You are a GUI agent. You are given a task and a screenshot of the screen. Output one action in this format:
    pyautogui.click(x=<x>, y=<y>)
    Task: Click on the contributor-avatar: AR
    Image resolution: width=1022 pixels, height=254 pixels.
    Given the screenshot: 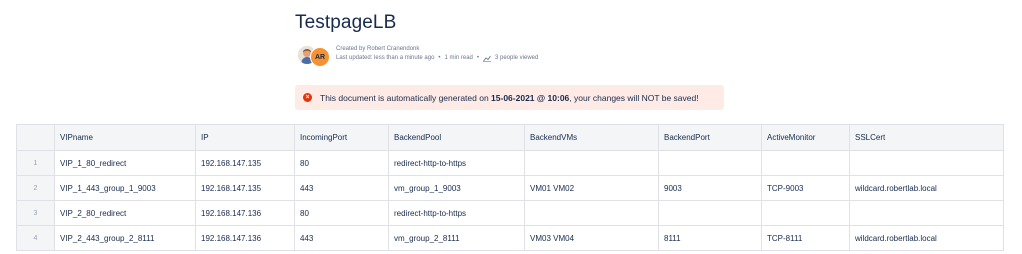 What is the action you would take?
    pyautogui.click(x=320, y=57)
    